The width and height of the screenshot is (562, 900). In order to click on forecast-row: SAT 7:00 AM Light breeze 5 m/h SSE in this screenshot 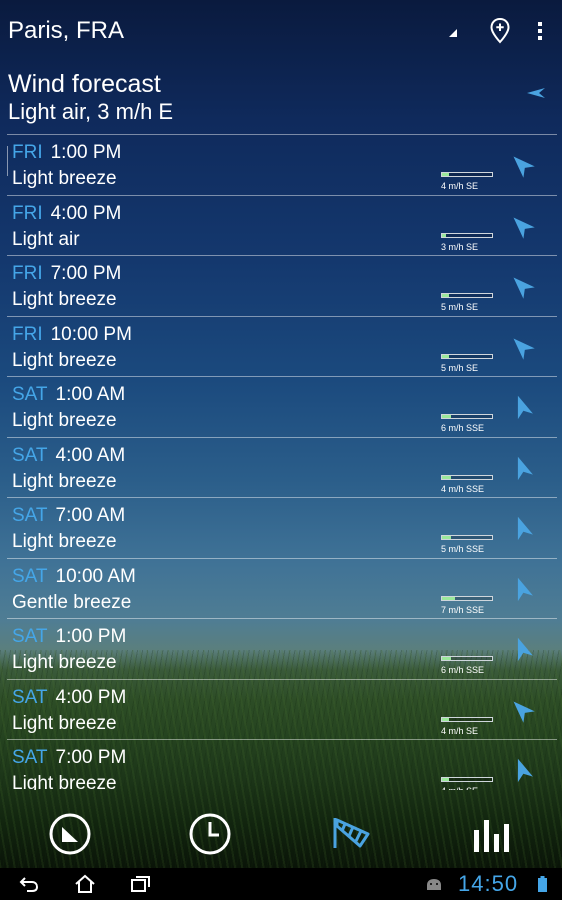, I will do `click(282, 527)`.